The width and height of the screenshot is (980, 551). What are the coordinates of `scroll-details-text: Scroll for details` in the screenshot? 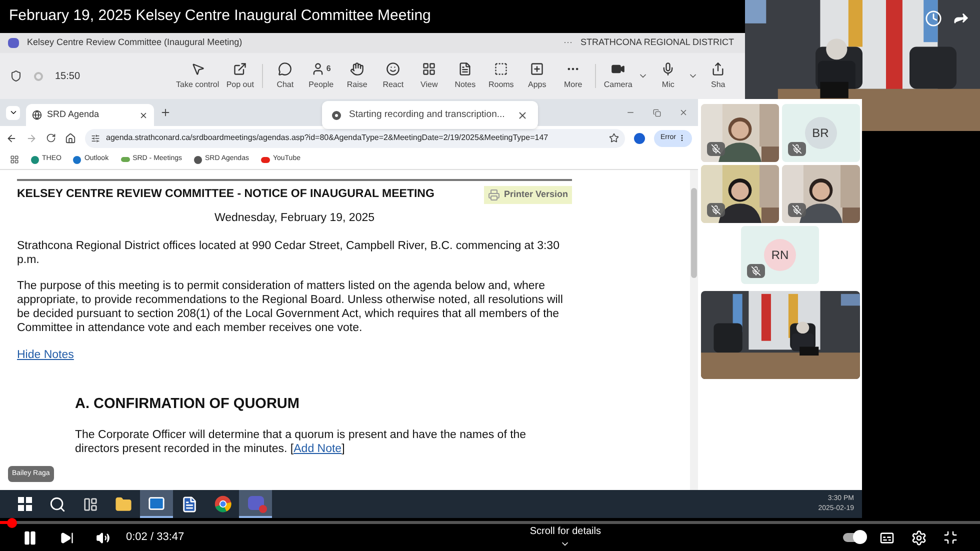 It's located at (565, 532).